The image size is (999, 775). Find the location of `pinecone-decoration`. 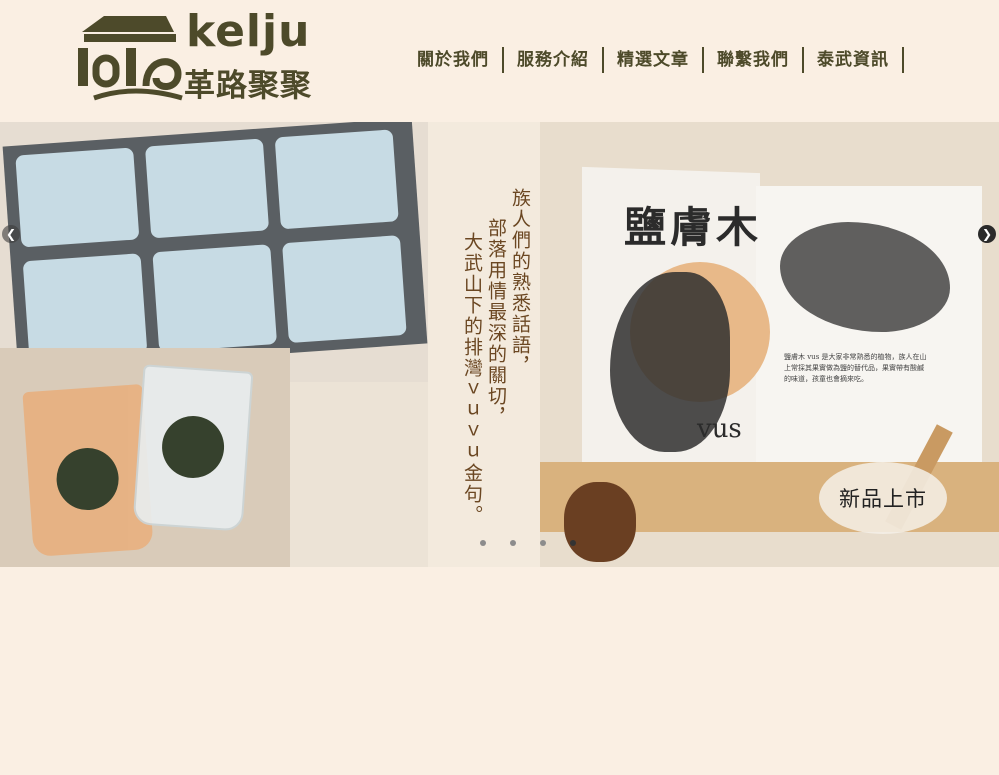

pinecone-decoration is located at coordinates (600, 522).